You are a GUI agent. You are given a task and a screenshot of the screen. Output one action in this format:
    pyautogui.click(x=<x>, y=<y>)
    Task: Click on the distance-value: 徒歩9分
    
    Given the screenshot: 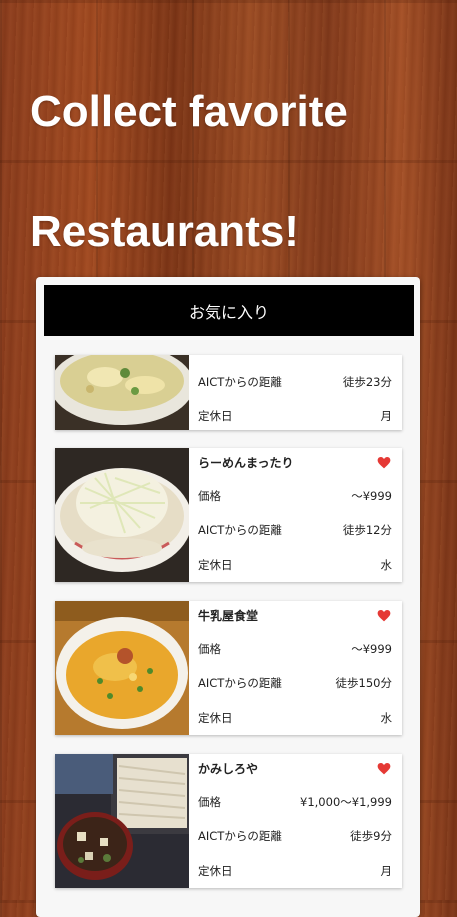 What is the action you would take?
    pyautogui.click(x=371, y=836)
    